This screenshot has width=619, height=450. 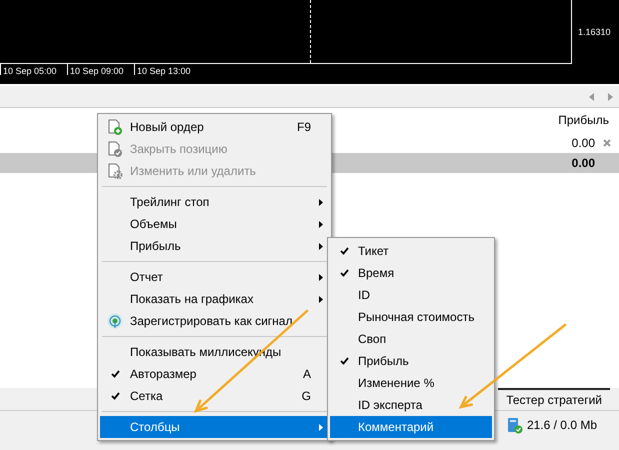 What do you see at coordinates (214, 321) in the screenshot?
I see `menu-item: Зарегистрировать как сигнал` at bounding box center [214, 321].